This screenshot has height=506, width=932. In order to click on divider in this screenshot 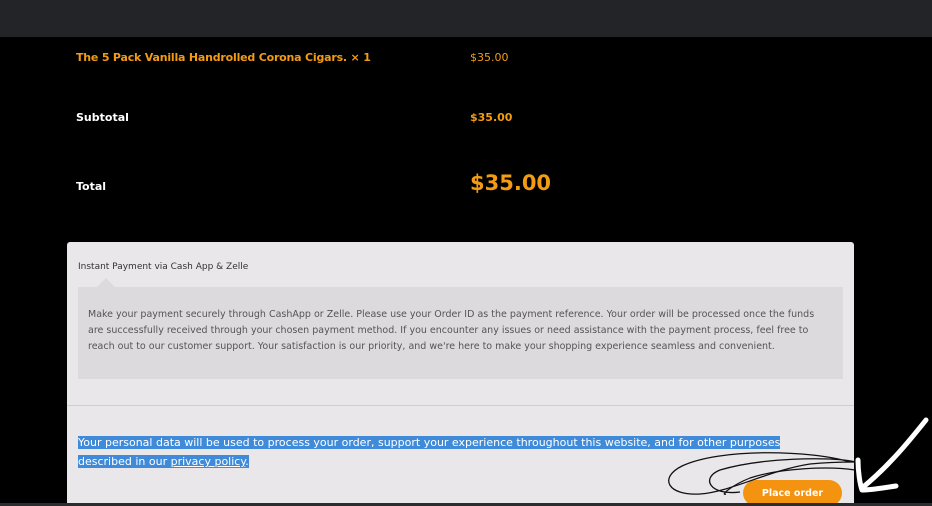, I will do `click(460, 405)`.